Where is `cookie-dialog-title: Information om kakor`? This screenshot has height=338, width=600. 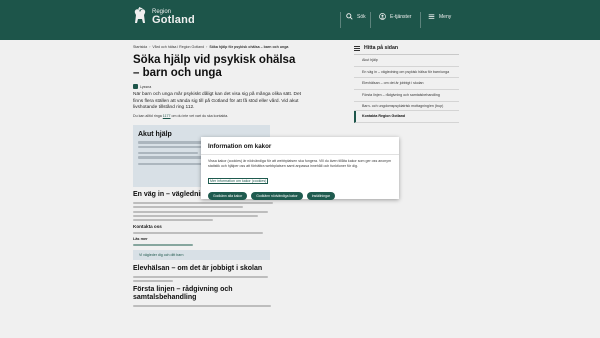 cookie-dialog-title: Information om kakor is located at coordinates (240, 146).